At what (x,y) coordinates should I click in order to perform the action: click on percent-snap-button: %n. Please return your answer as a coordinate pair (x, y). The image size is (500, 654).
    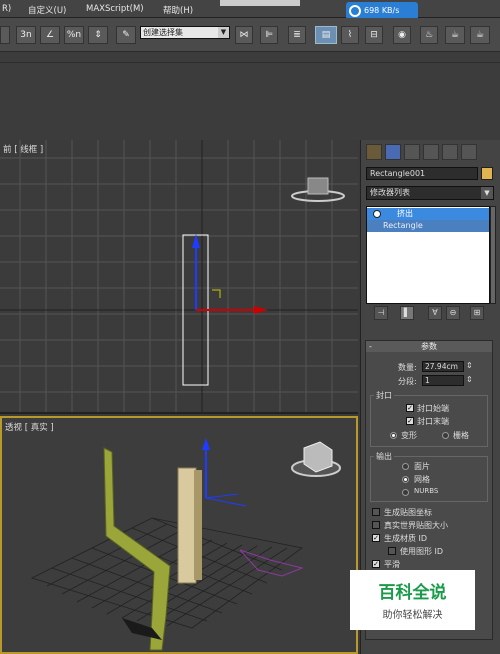
    Looking at the image, I should click on (74, 35).